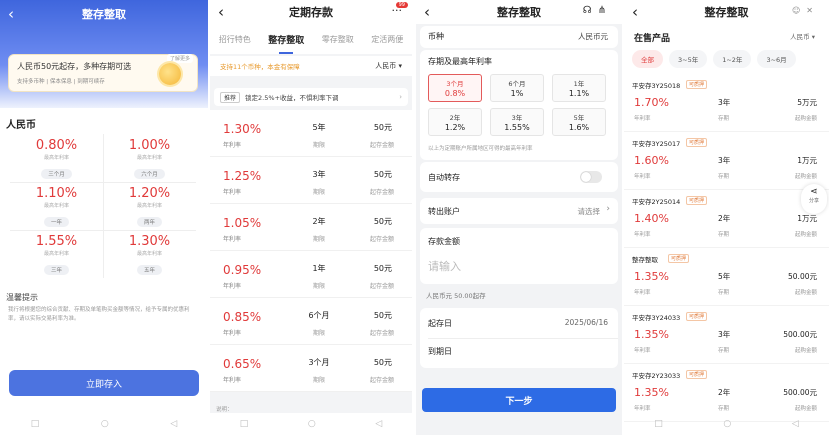  Describe the element at coordinates (591, 177) in the screenshot. I see `auto-renew-toggle` at that location.